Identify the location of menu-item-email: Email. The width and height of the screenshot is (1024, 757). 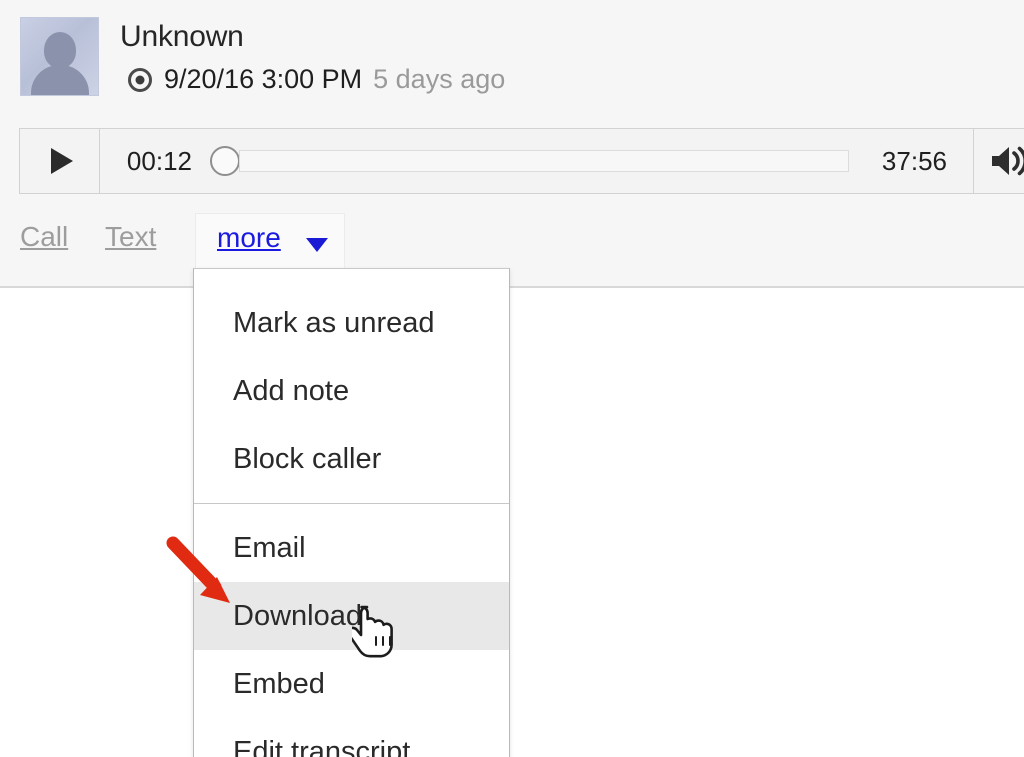
(351, 548).